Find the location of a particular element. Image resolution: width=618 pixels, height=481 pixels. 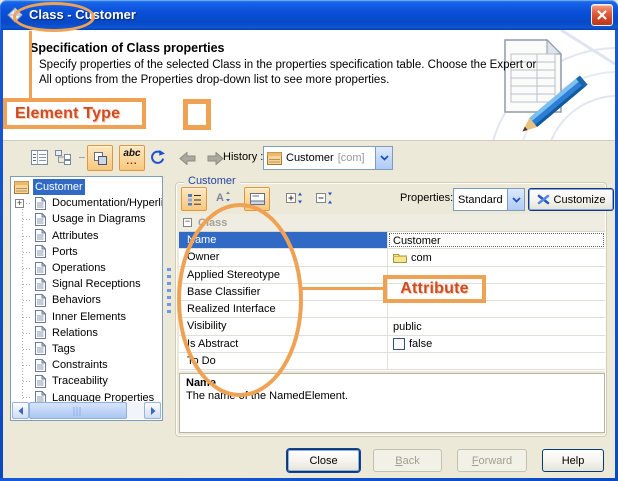

properties-toolbar: A Properties: Standard Customize is located at coordinates (395, 199).